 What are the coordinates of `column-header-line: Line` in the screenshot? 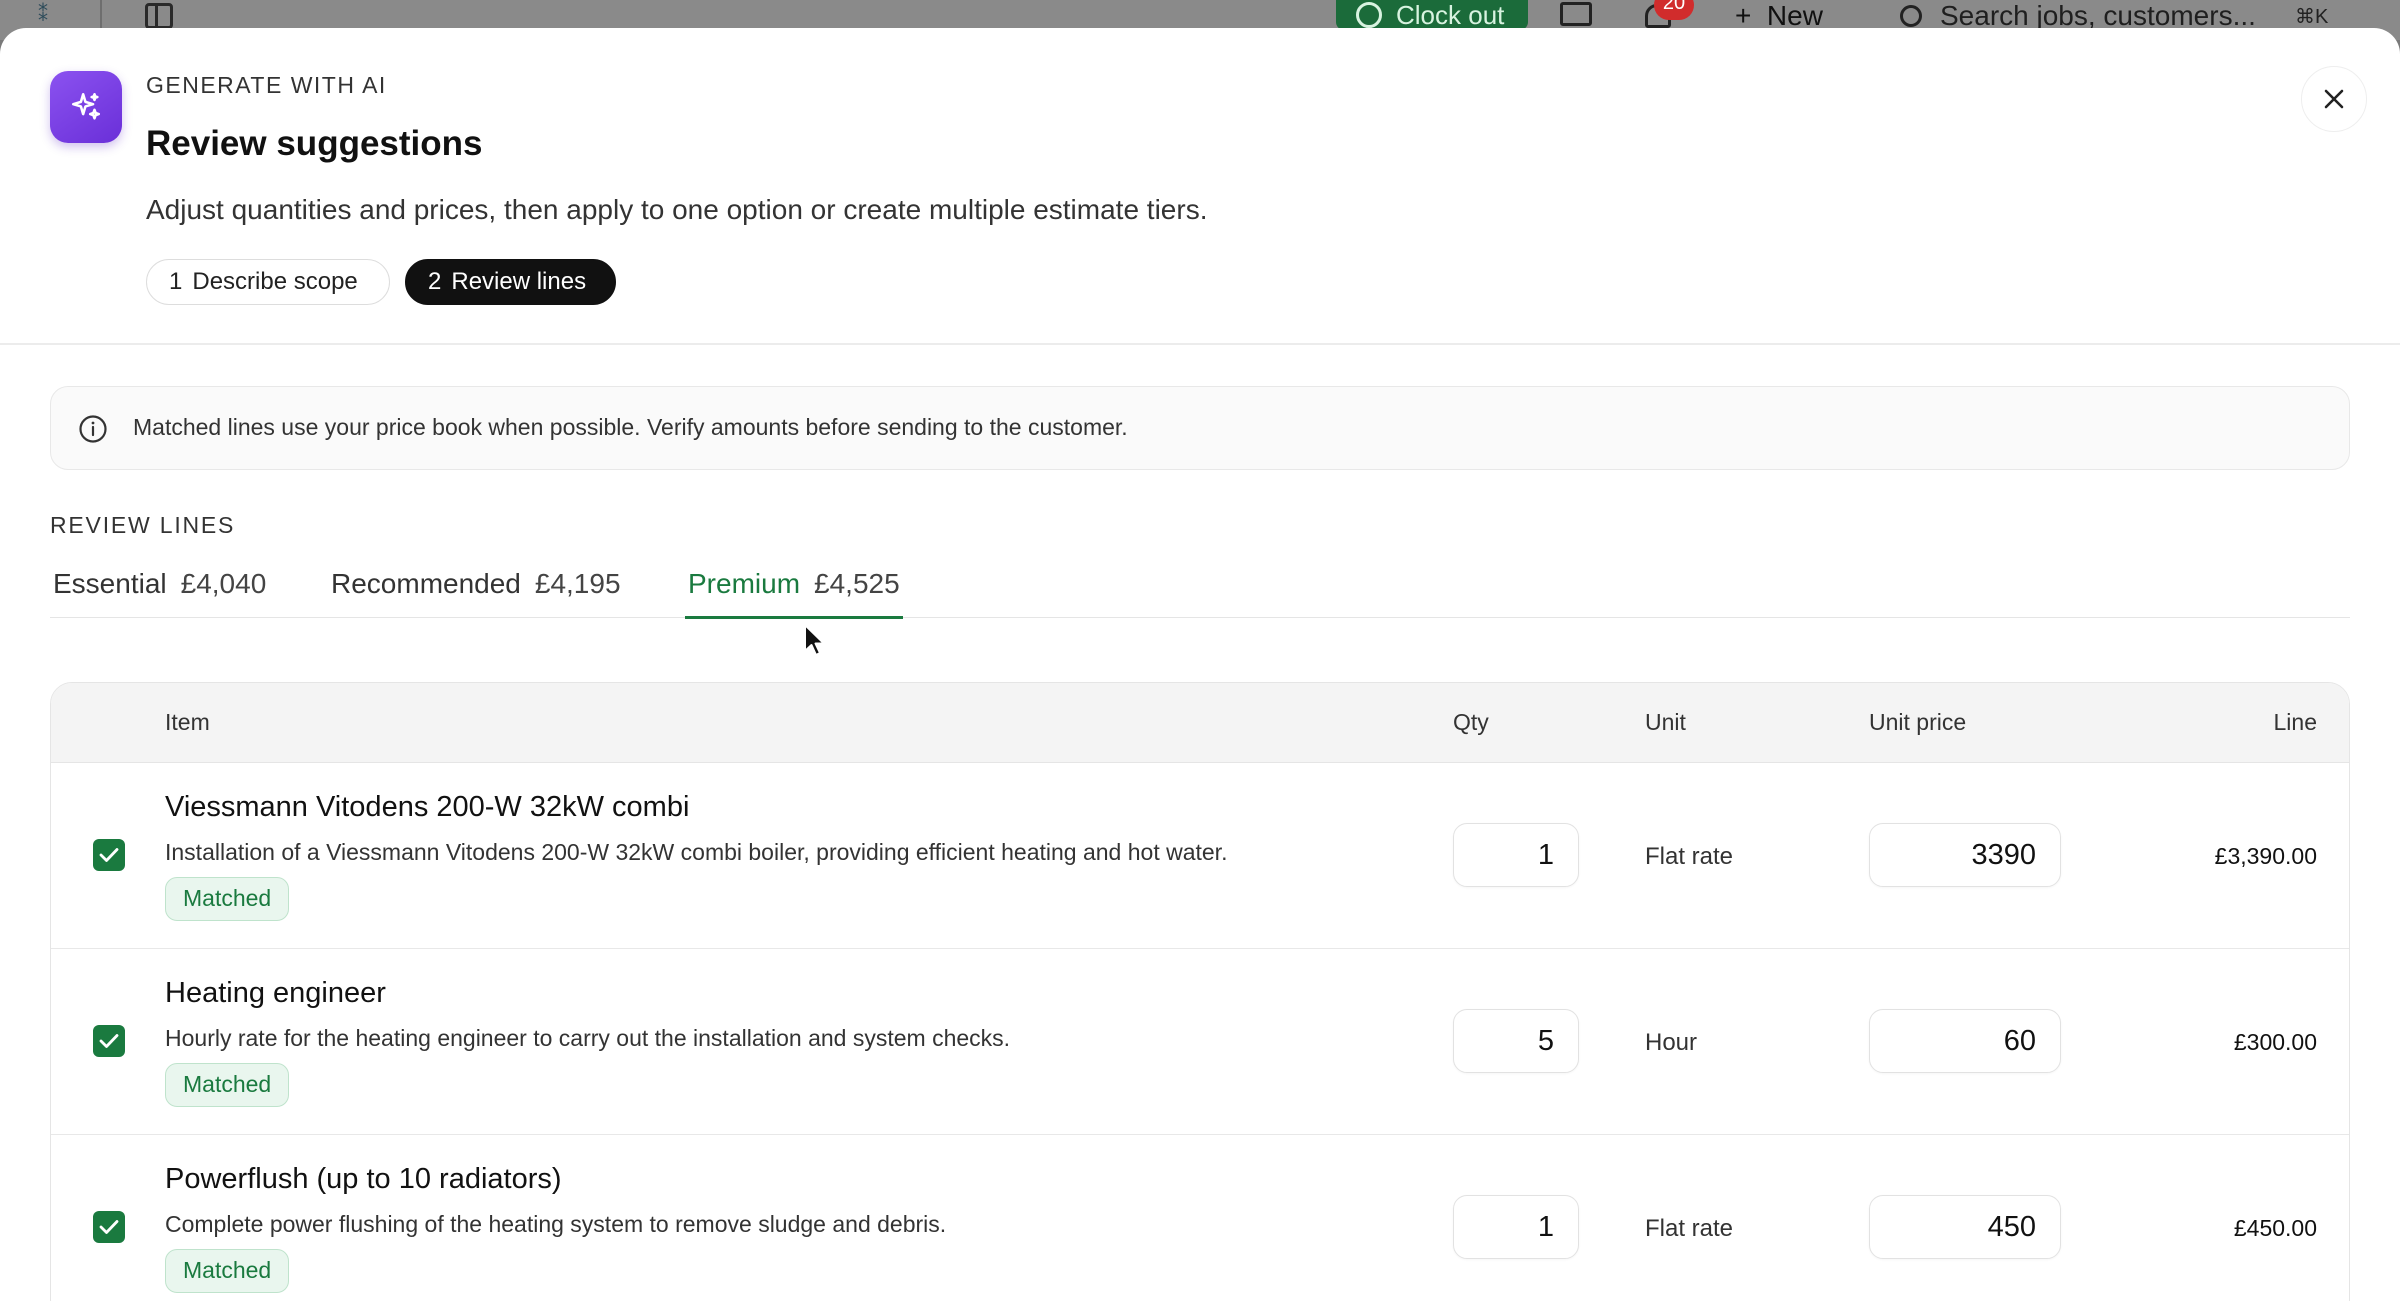 It's located at (2295, 722).